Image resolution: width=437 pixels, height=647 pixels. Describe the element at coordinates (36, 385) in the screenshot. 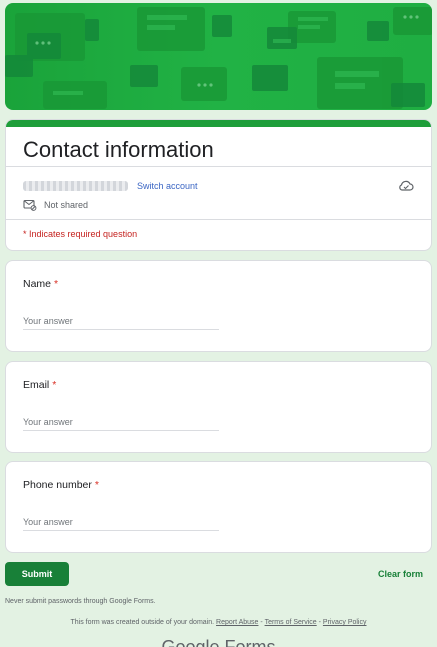

I see `question-title: Email` at that location.